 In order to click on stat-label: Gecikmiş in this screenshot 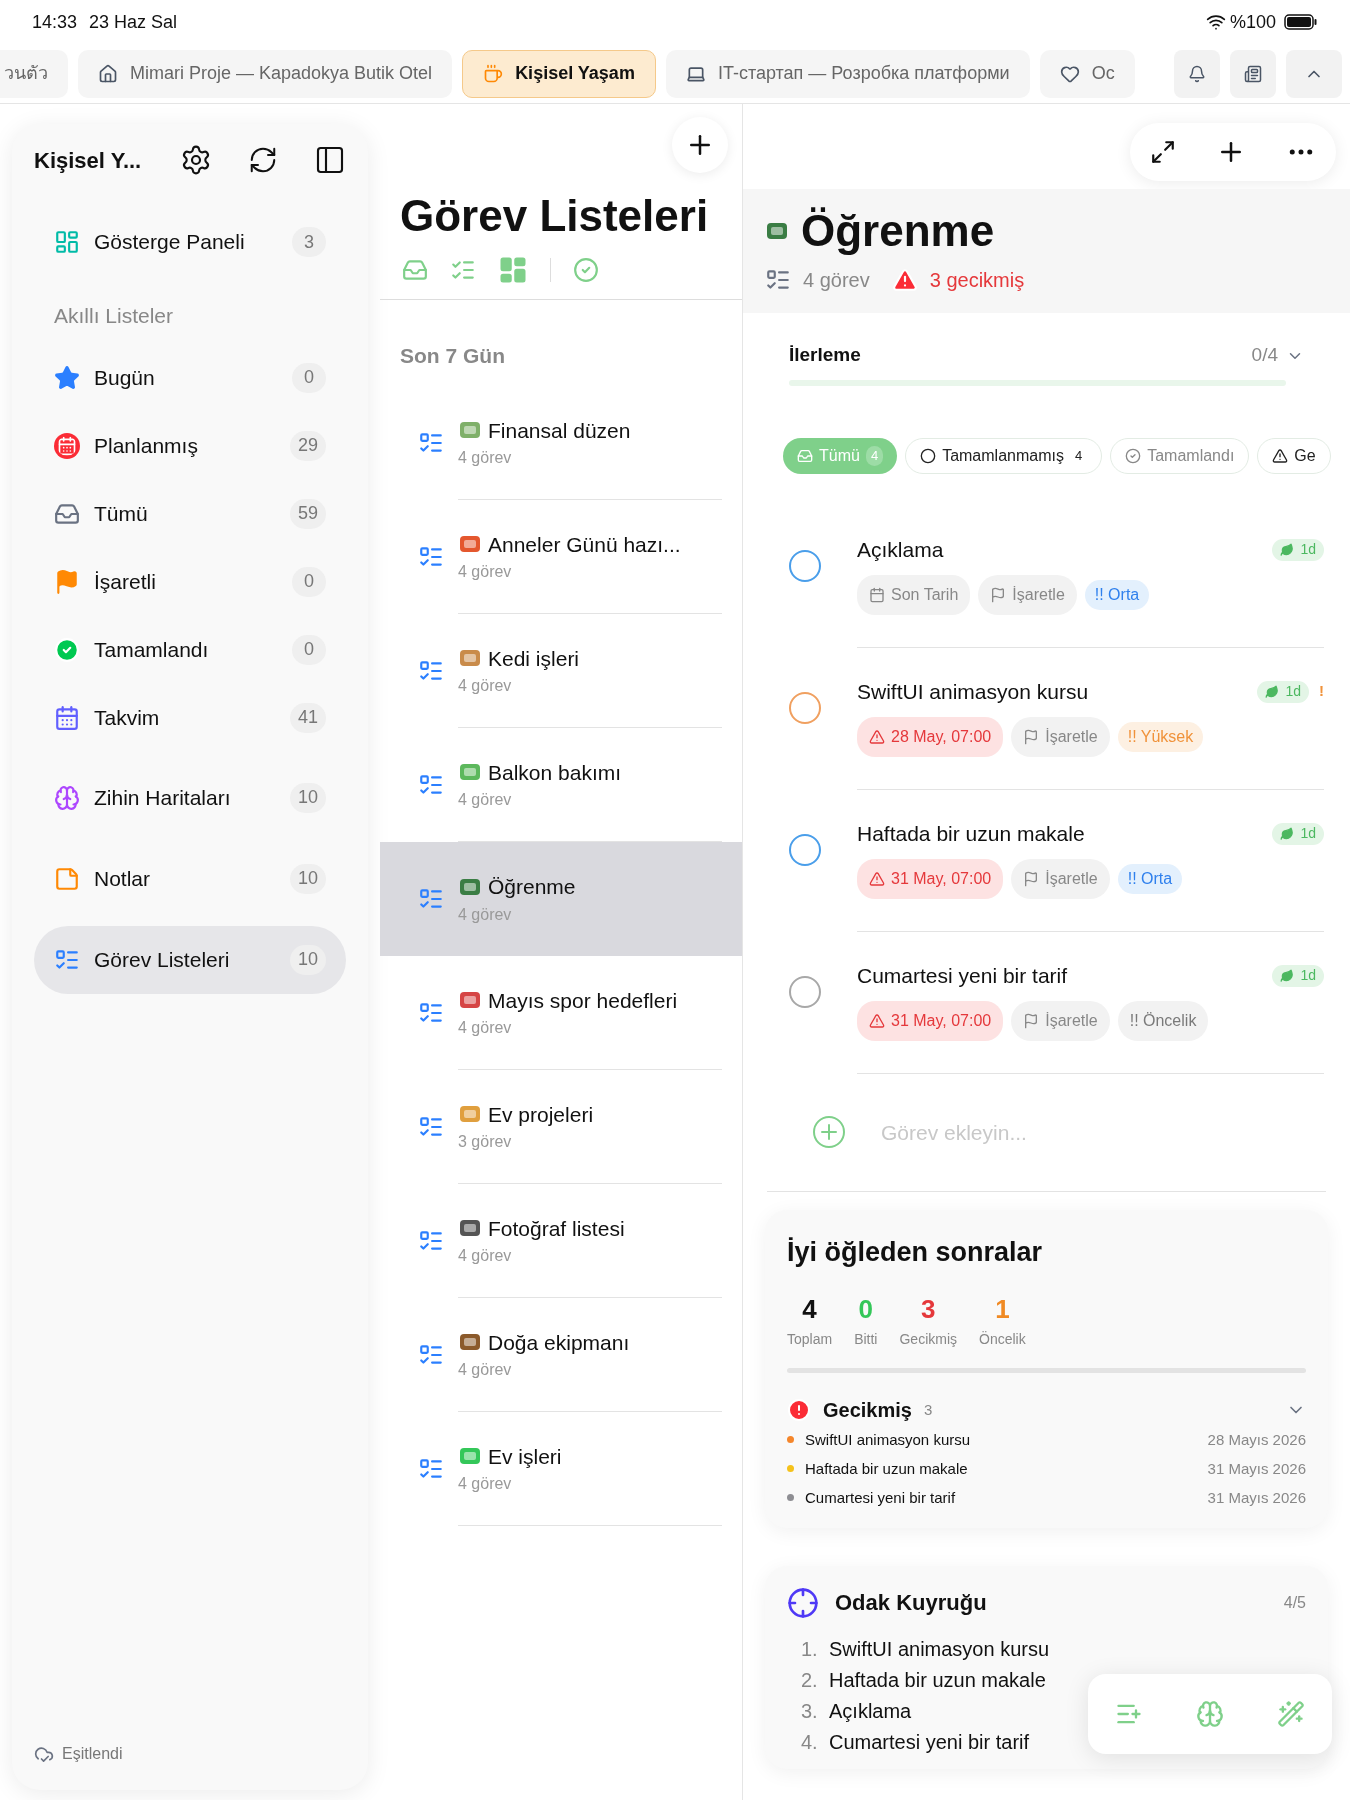, I will do `click(928, 1340)`.